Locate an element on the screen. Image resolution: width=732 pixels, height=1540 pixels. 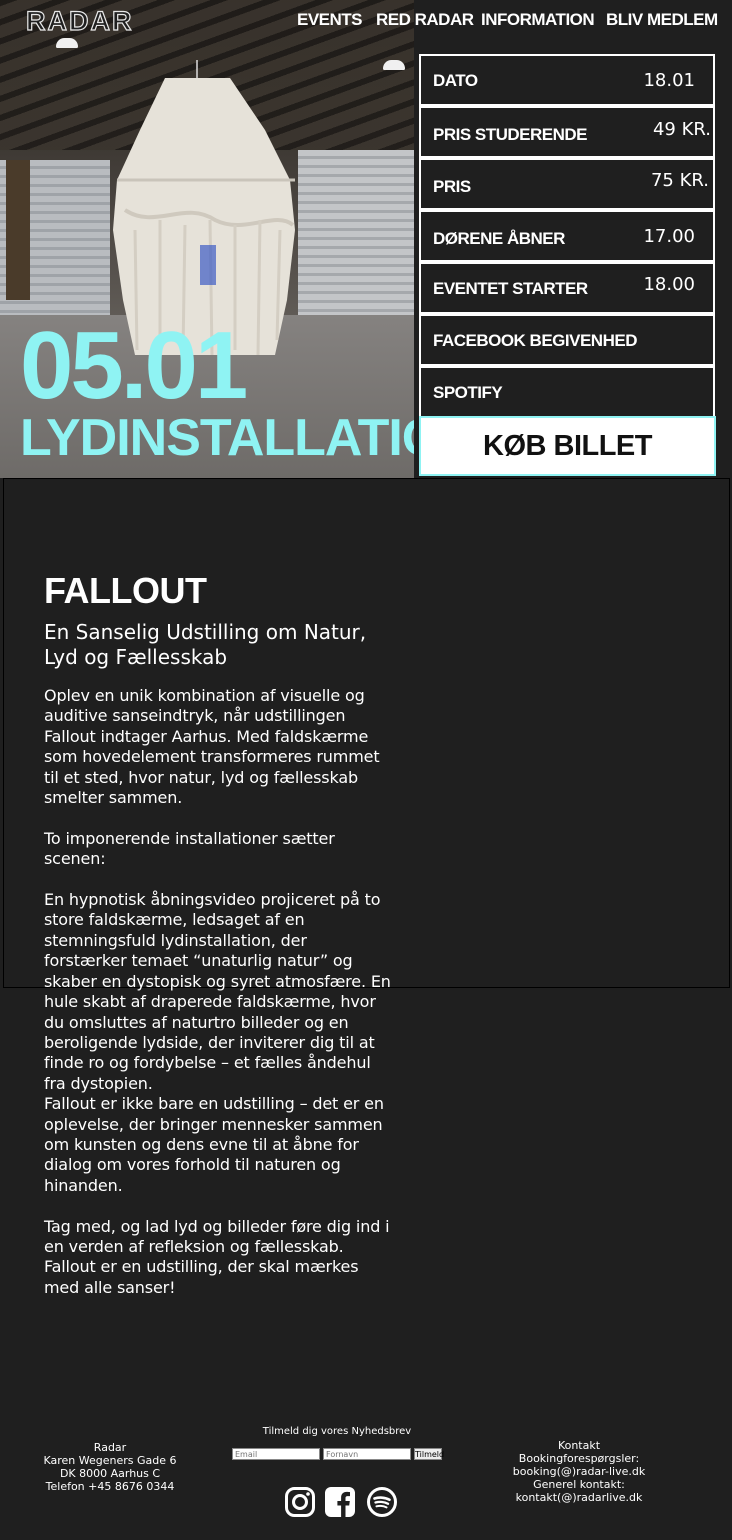
info-value: 17.00 is located at coordinates (669, 236).